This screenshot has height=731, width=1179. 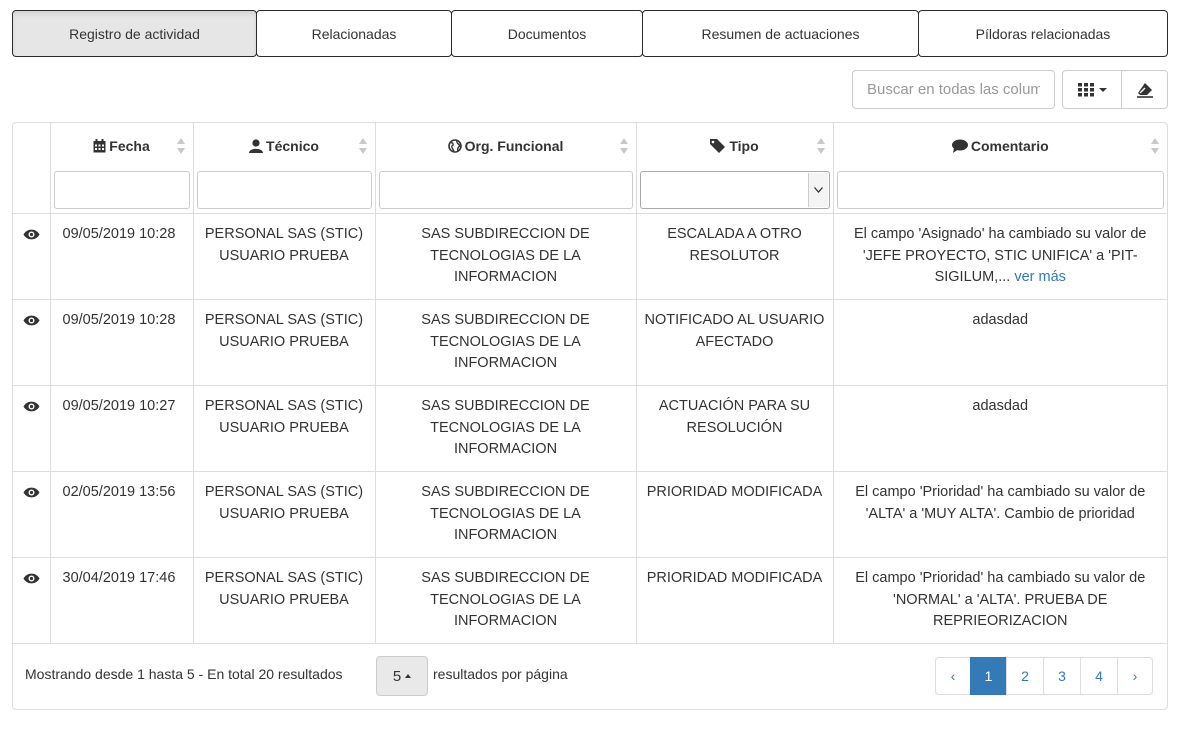 I want to click on filter-input-comentario, so click(x=1000, y=190).